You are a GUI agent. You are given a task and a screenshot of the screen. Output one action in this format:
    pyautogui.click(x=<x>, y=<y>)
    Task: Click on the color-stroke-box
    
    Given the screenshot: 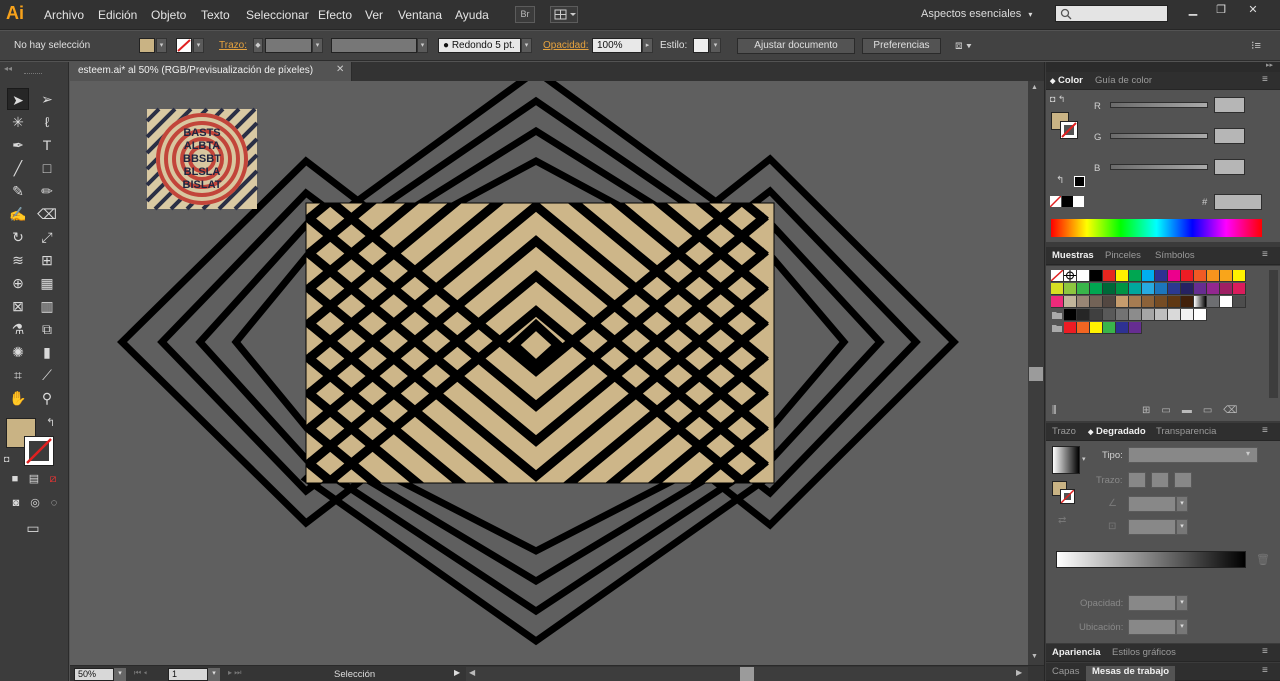 What is the action you would take?
    pyautogui.click(x=1069, y=130)
    